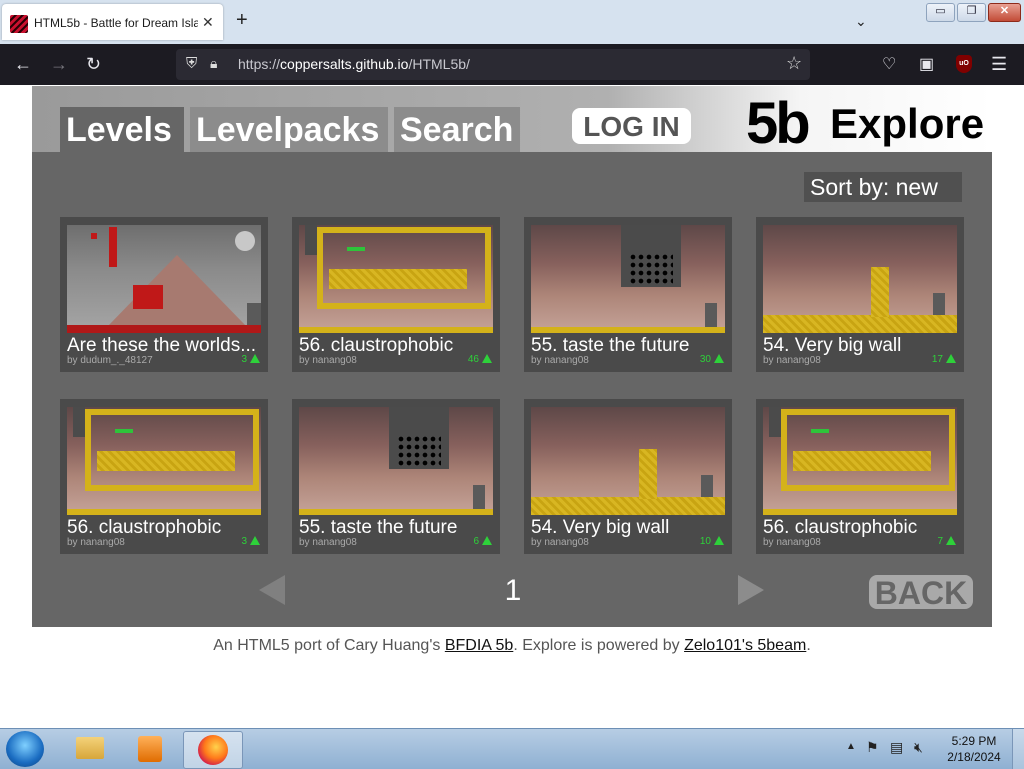 Image resolution: width=1024 pixels, height=769 pixels. What do you see at coordinates (93, 64) in the screenshot?
I see `reload-icon: ↻` at bounding box center [93, 64].